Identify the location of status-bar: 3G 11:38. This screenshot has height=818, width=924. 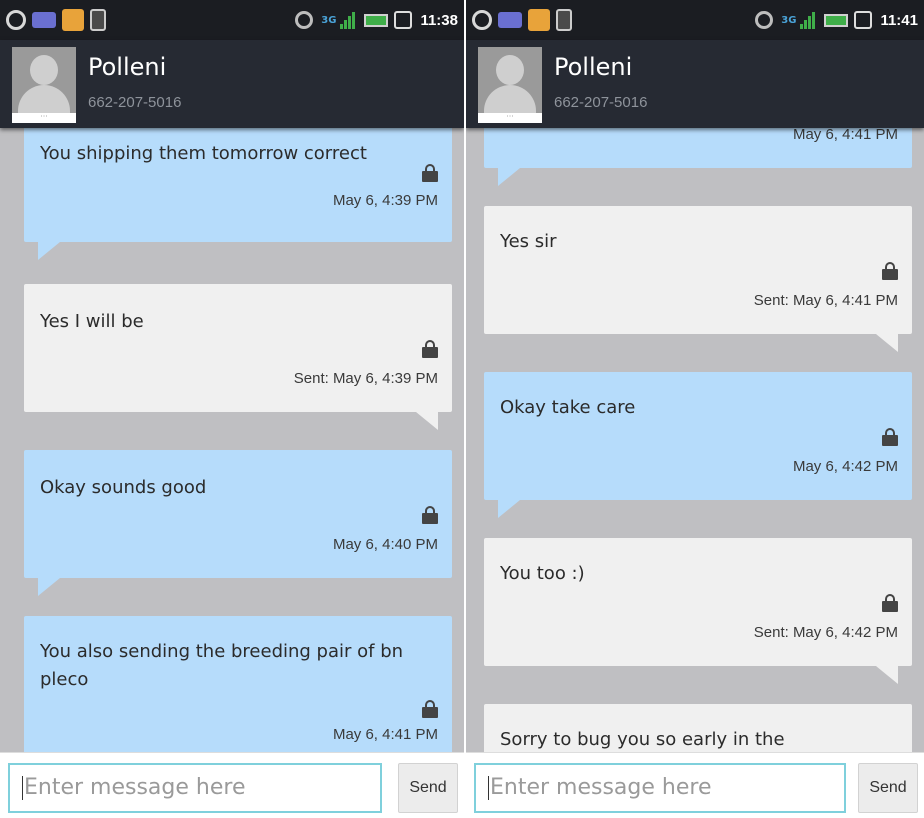
(232, 20).